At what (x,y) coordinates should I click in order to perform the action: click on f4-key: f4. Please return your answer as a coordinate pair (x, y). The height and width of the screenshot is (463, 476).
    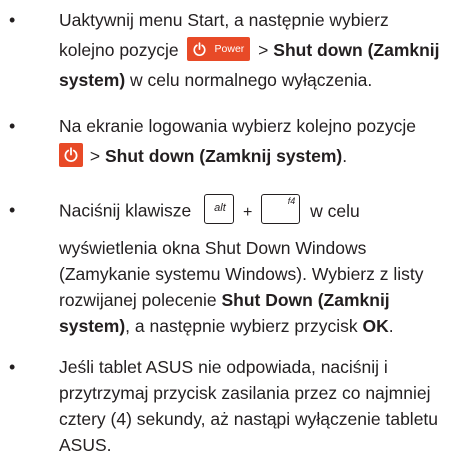
    Looking at the image, I should click on (281, 209).